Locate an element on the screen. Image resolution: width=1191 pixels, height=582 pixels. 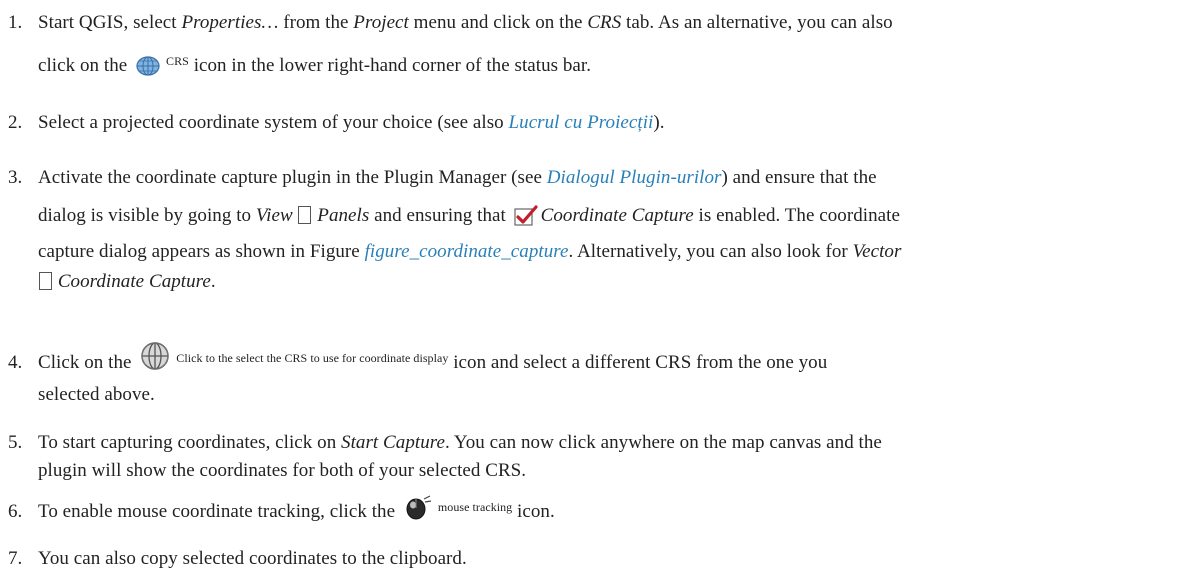
vector-menu: Vector is located at coordinates (877, 251).